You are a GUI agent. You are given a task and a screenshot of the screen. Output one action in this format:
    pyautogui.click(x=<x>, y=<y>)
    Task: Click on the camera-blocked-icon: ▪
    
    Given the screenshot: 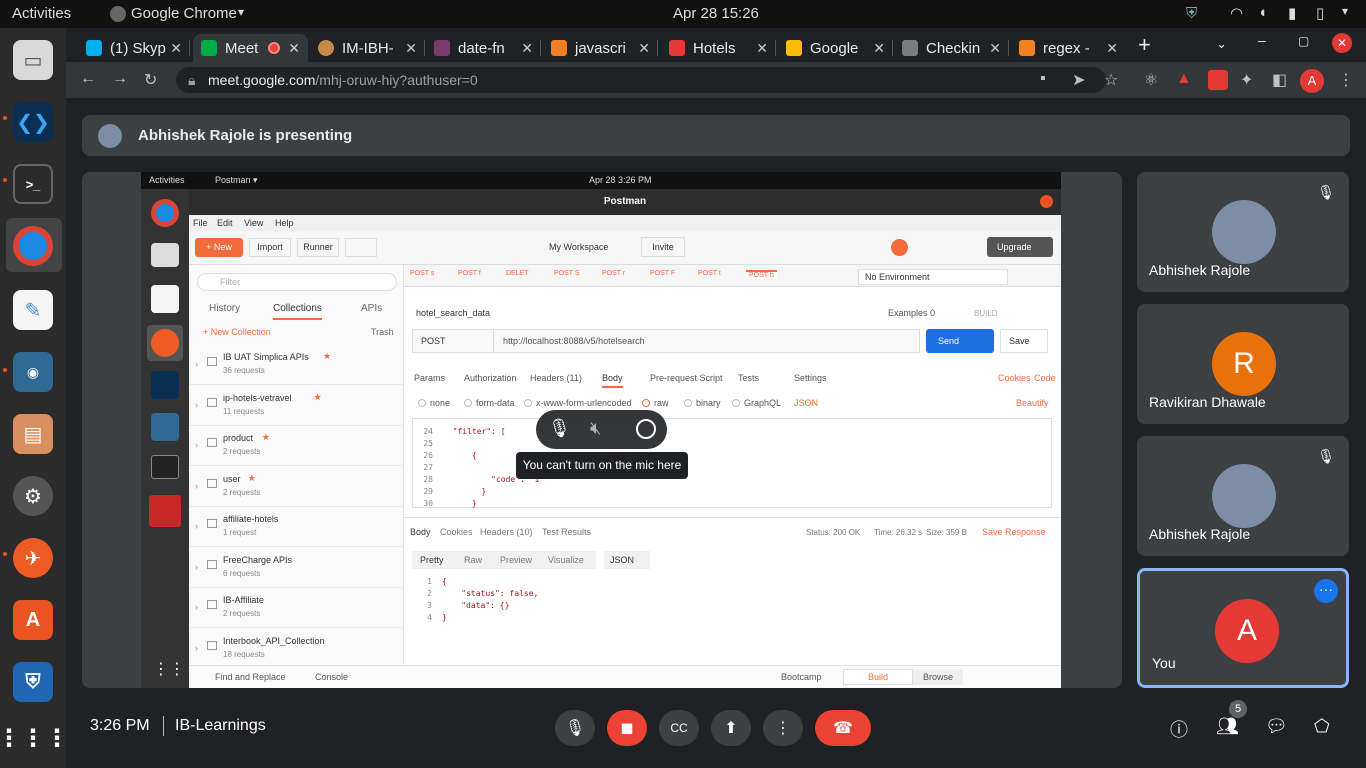 What is the action you would take?
    pyautogui.click(x=1043, y=79)
    